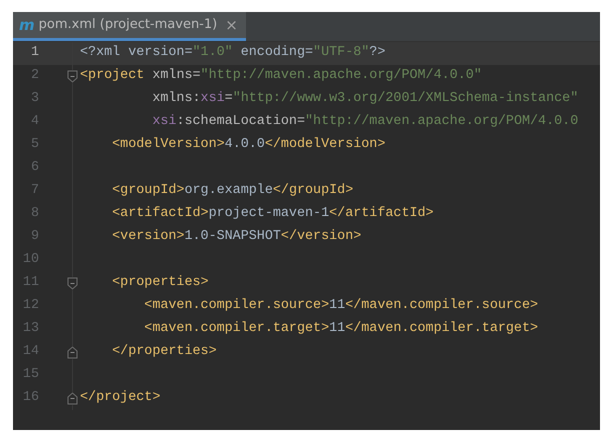  What do you see at coordinates (34, 191) in the screenshot?
I see `line-number: 7` at bounding box center [34, 191].